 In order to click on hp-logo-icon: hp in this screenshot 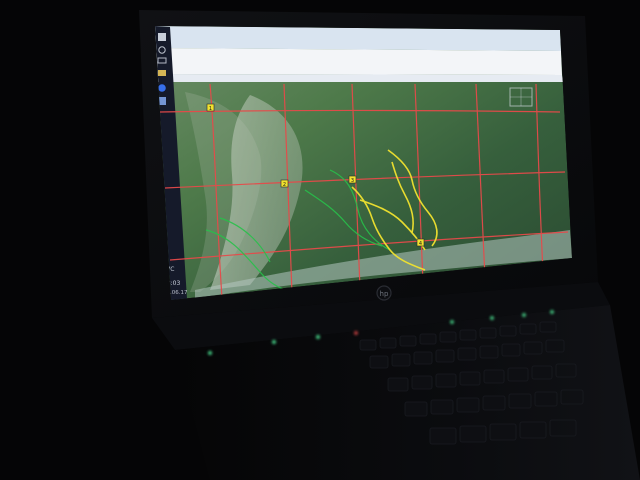, I will do `click(384, 293)`.